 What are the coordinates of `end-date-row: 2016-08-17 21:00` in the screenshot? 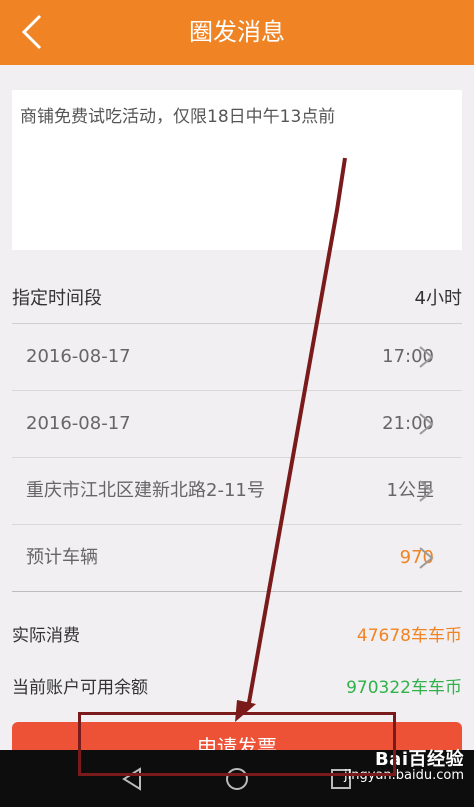 It's located at (237, 424).